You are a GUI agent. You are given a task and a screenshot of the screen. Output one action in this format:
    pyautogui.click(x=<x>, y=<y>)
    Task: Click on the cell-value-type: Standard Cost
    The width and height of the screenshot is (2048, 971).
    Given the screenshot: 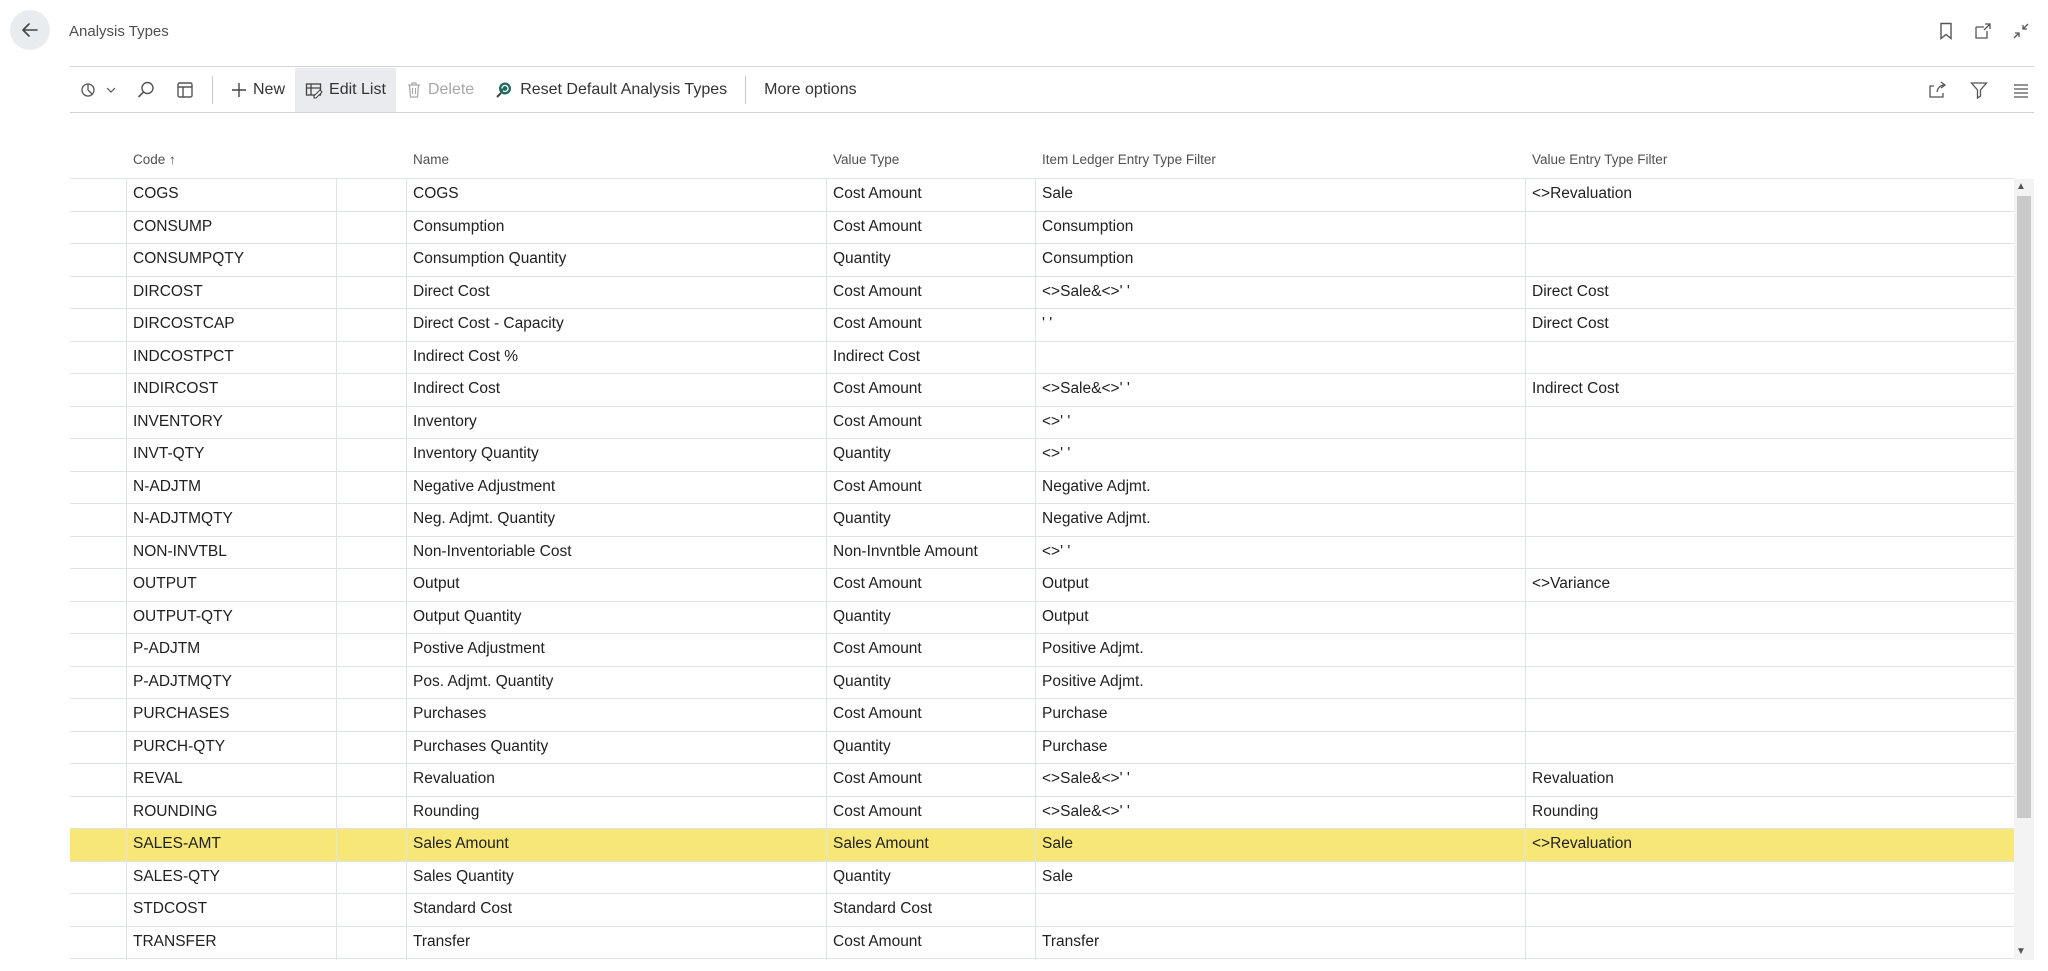 What is the action you would take?
    pyautogui.click(x=882, y=909)
    